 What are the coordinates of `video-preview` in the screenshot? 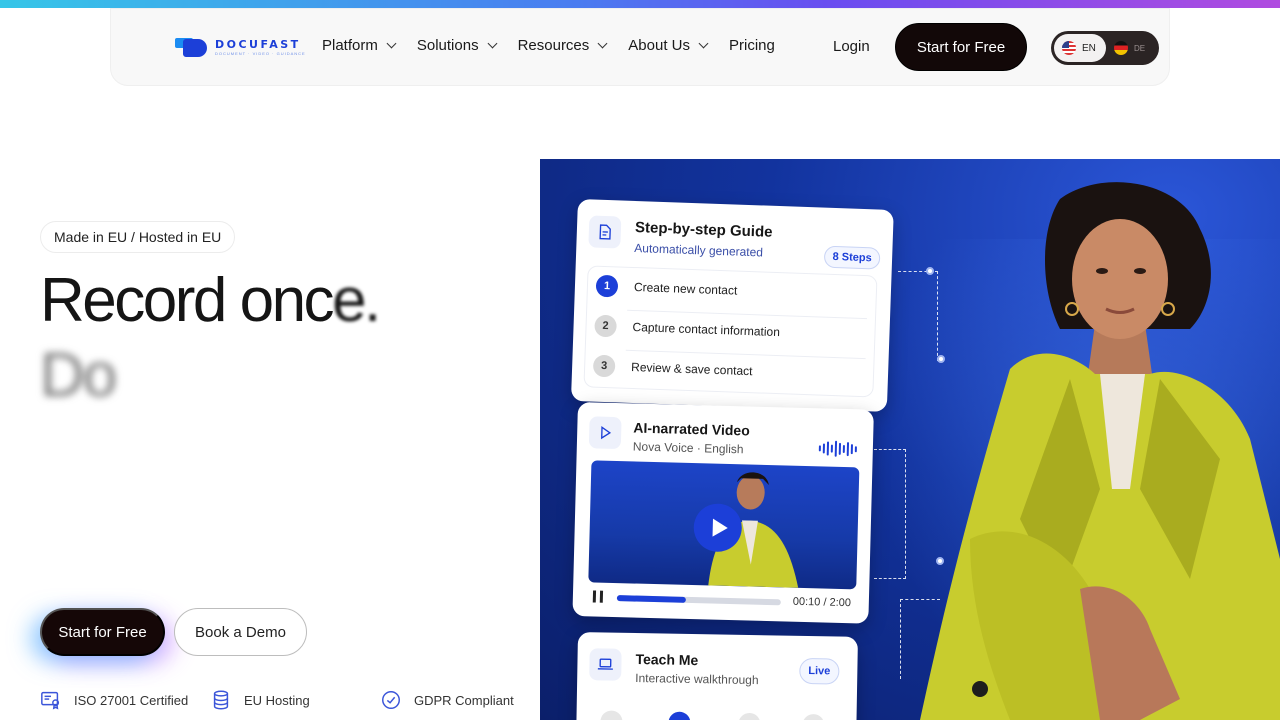 It's located at (724, 525).